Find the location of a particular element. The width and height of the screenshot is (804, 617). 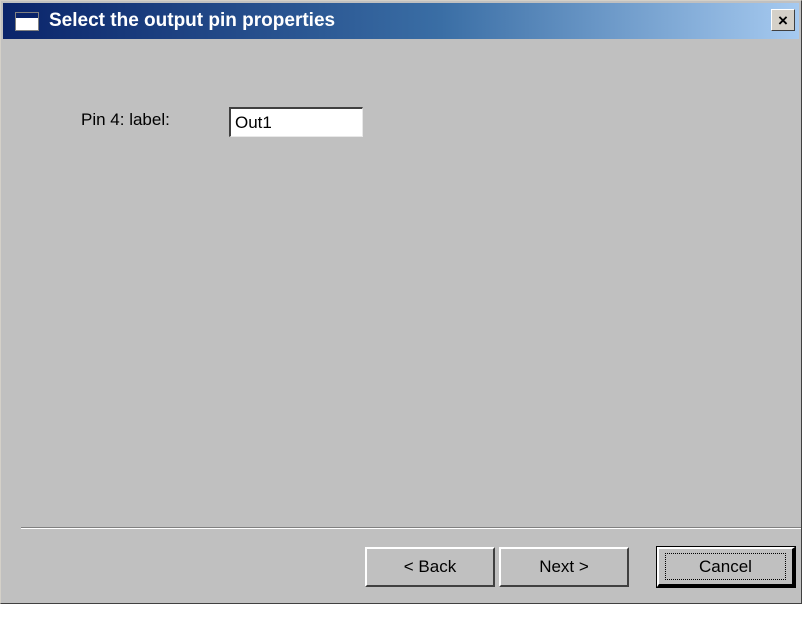

cancel-button: Cancel is located at coordinates (726, 567).